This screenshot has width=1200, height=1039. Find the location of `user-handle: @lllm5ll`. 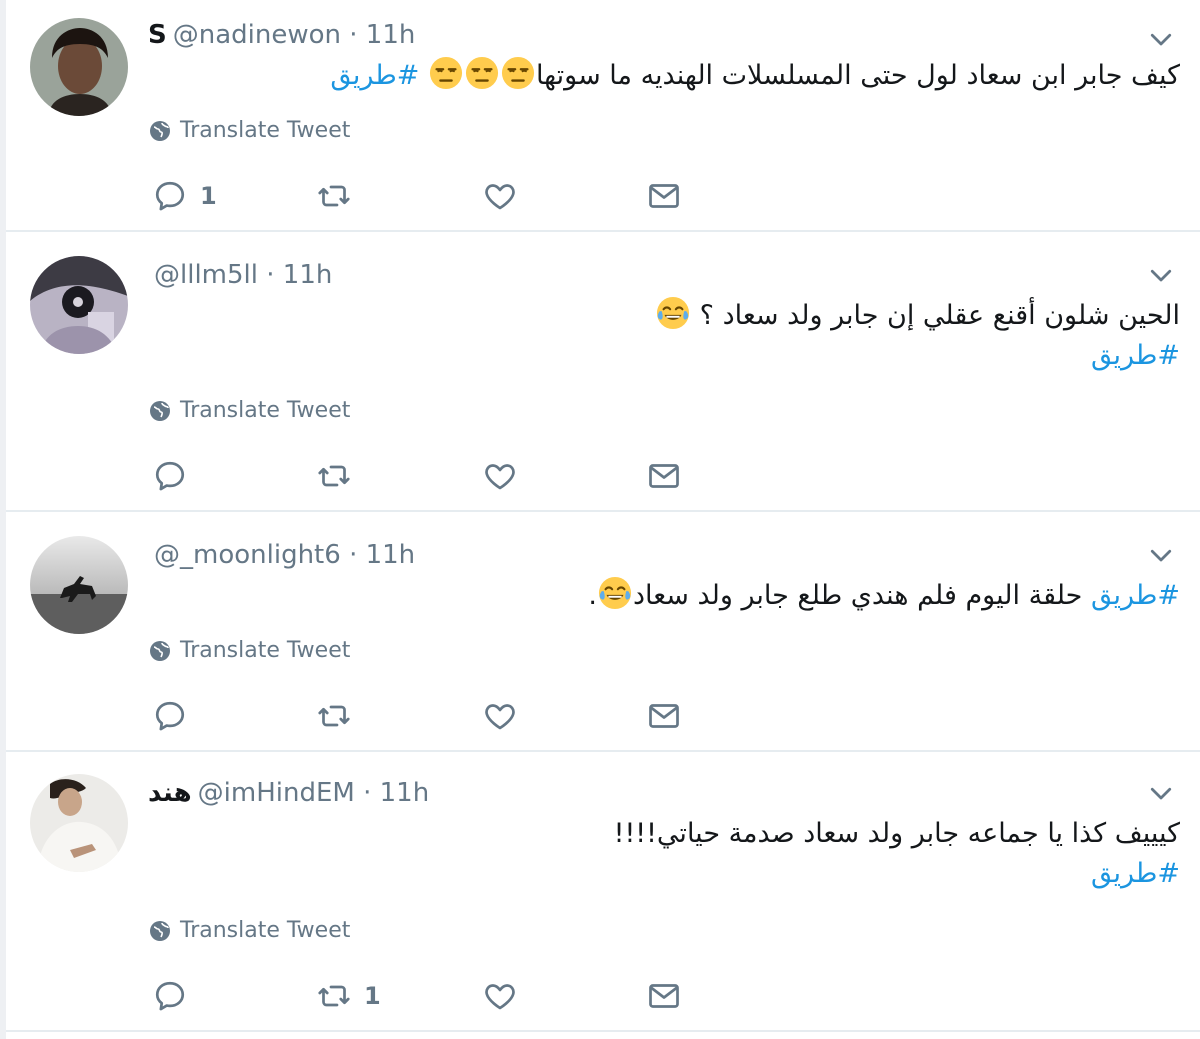

user-handle: @lllm5ll is located at coordinates (206, 275).